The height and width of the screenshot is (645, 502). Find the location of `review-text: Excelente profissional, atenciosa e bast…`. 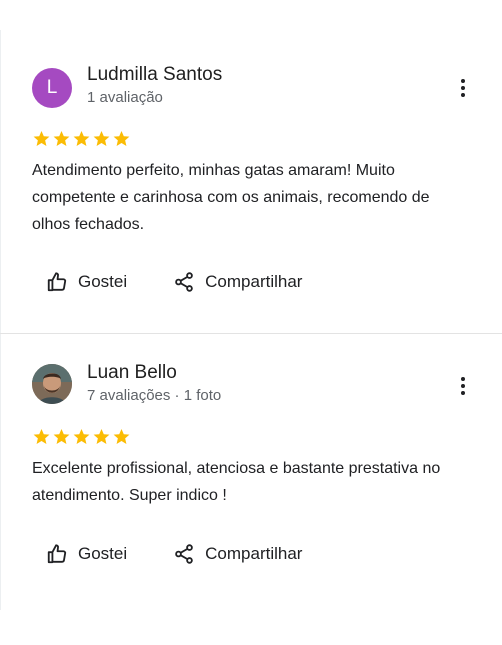

review-text: Excelente profissional, atenciosa e bast… is located at coordinates (236, 482).